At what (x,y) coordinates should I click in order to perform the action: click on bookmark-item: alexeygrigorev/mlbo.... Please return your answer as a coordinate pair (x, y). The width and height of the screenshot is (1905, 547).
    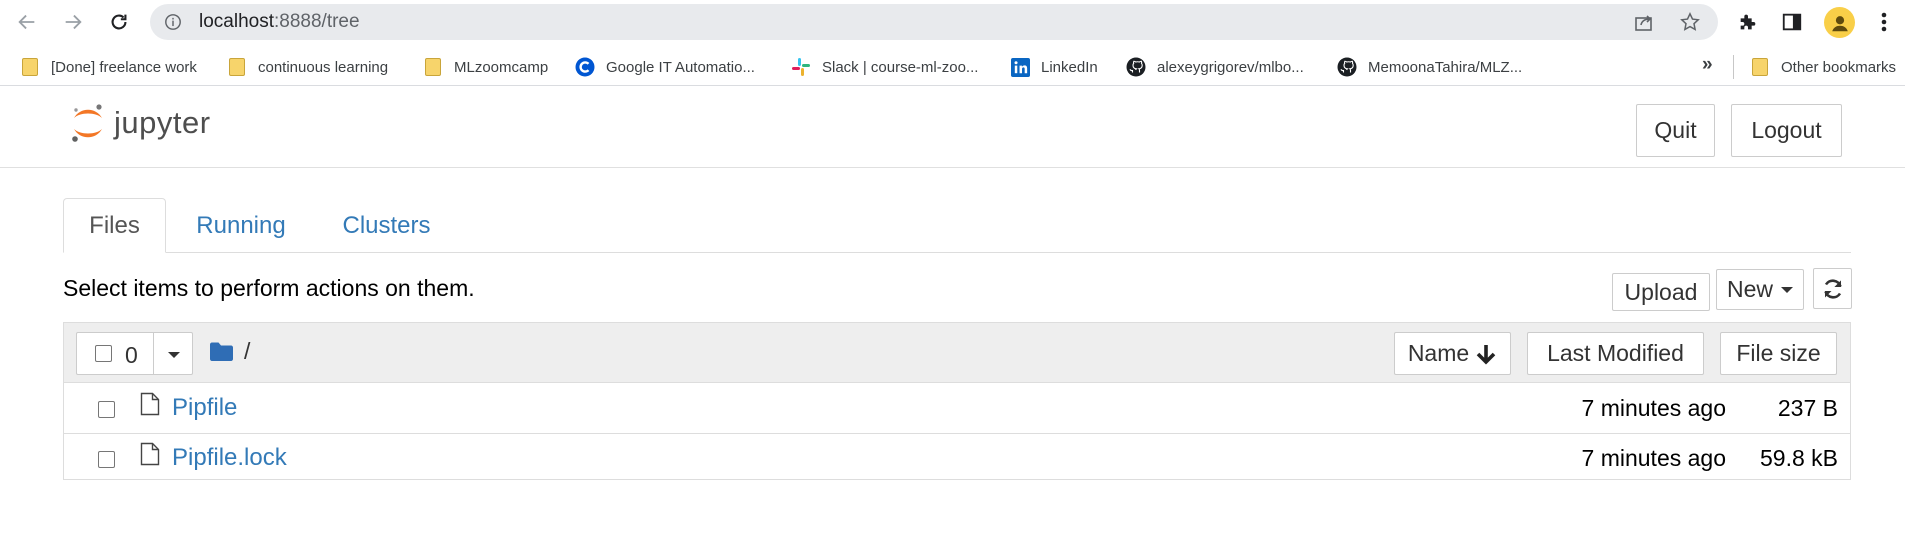
    Looking at the image, I should click on (1215, 67).